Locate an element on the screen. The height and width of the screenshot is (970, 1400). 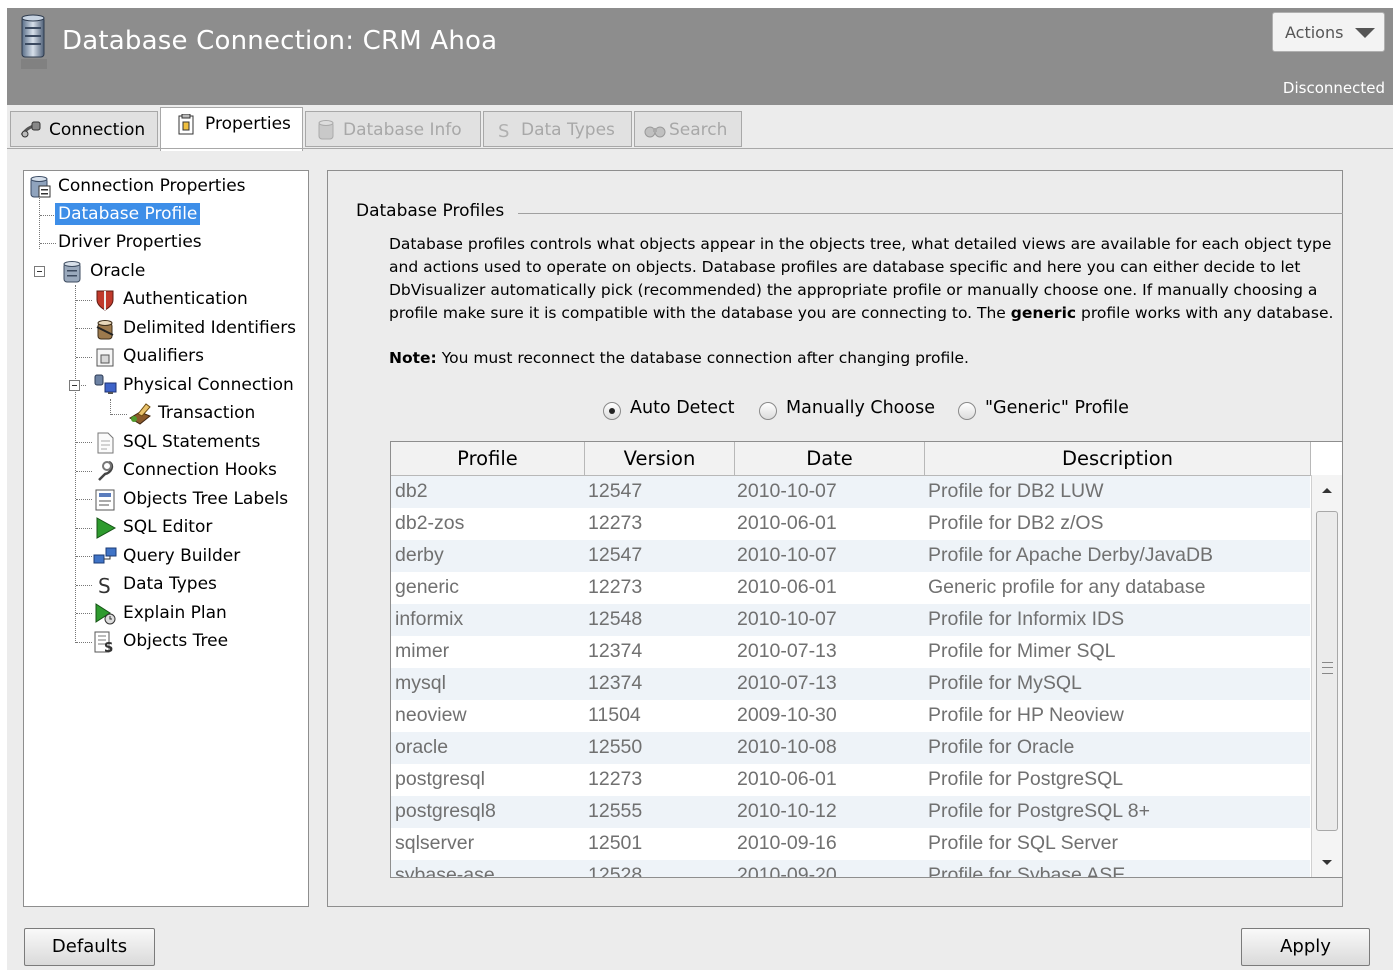
database-server-icon is located at coordinates (34, 41).